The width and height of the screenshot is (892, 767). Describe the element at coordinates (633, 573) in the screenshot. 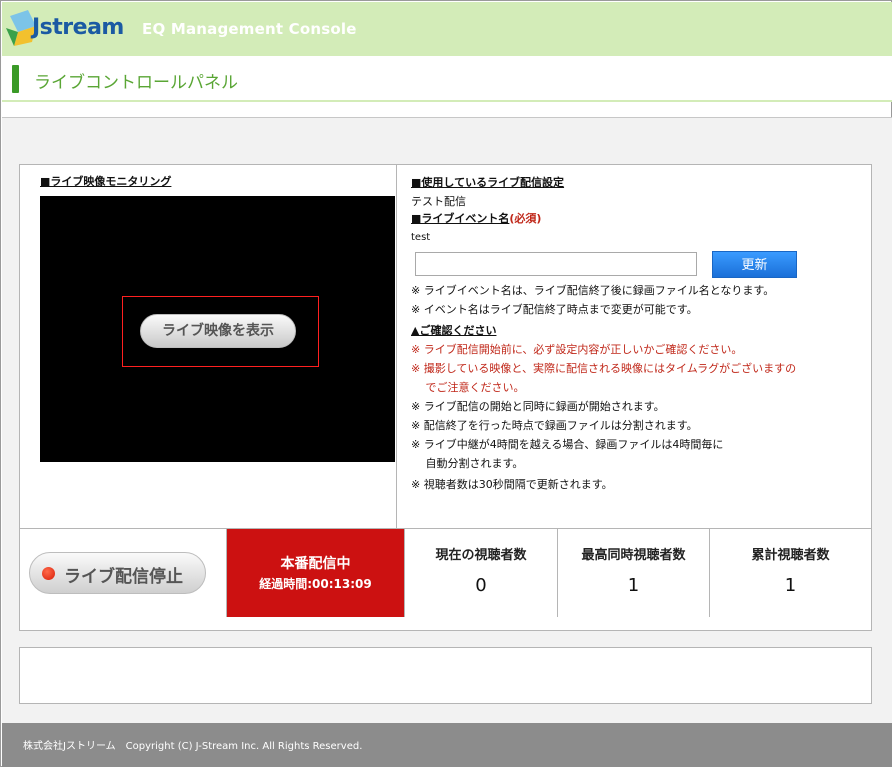

I see `peak-viewers-cell: 最高同時視聴者数 1` at that location.